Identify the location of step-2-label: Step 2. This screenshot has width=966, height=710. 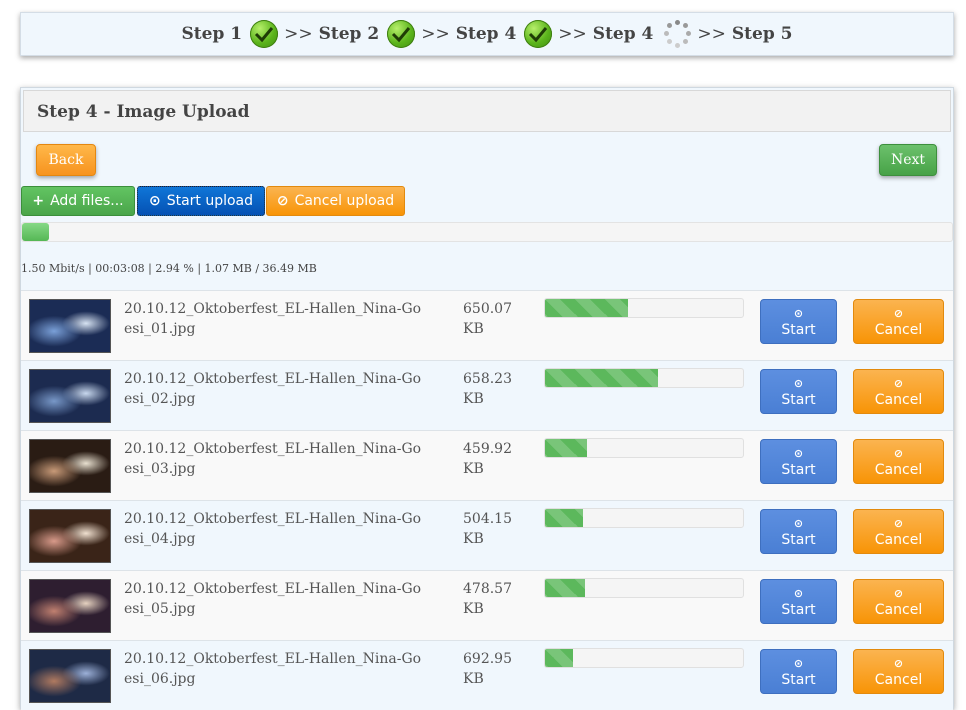
(349, 34).